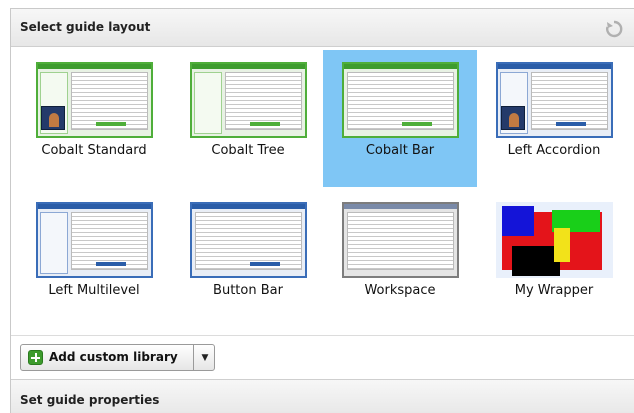  I want to click on panel-title: Select guide layout, so click(85, 27).